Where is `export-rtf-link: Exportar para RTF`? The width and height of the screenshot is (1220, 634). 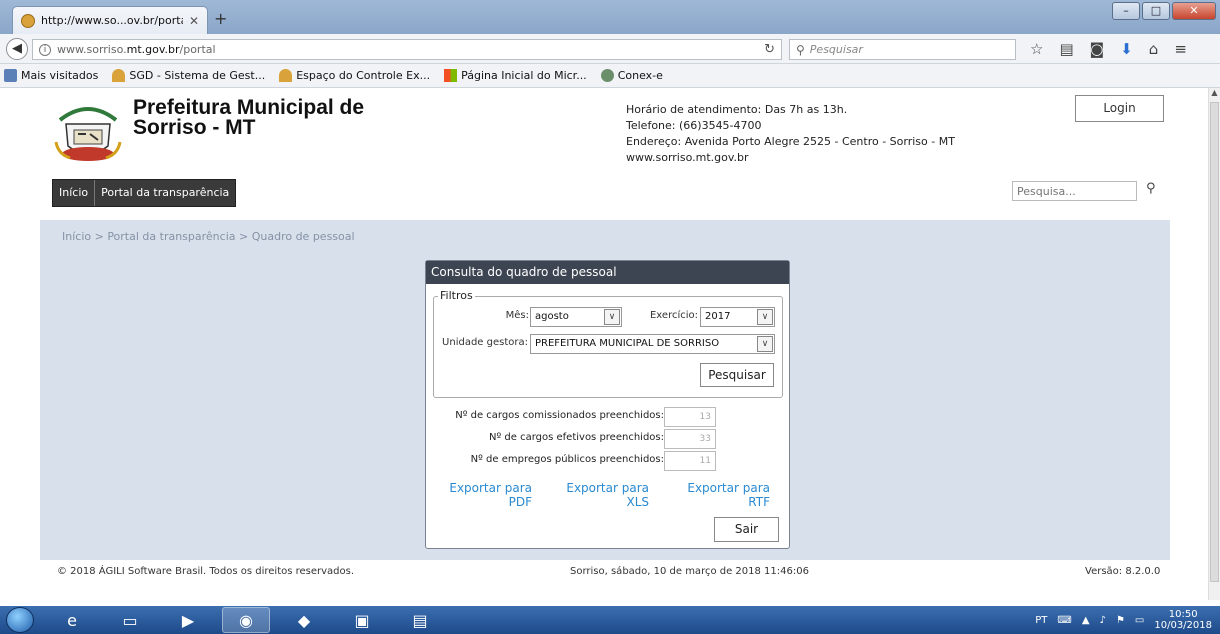
export-rtf-link: Exportar para RTF is located at coordinates (726, 495).